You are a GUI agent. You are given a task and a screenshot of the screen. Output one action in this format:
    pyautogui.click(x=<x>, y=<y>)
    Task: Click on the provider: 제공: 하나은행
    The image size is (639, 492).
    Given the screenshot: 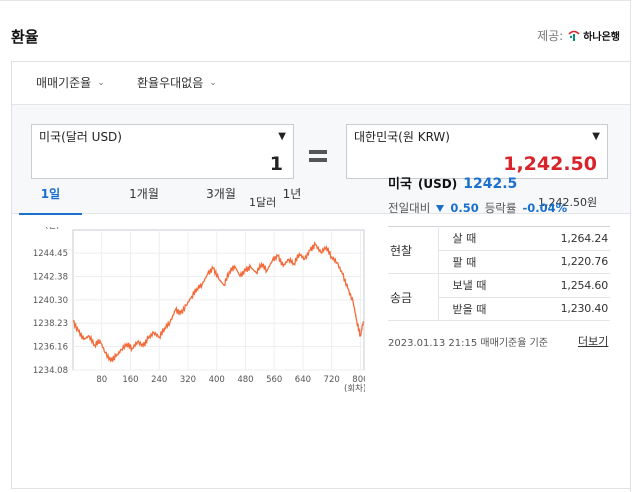 What is the action you would take?
    pyautogui.click(x=578, y=35)
    